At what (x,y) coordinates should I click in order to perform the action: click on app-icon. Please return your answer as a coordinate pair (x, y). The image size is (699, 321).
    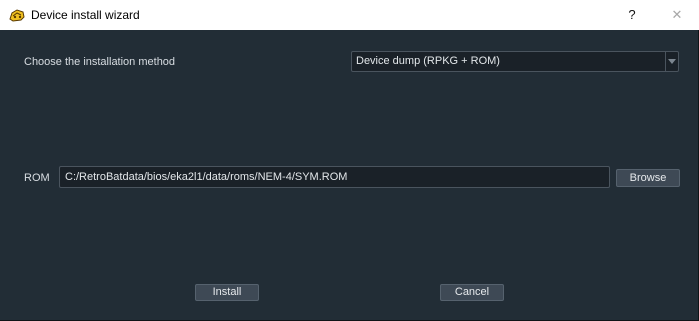
    Looking at the image, I should click on (17, 15).